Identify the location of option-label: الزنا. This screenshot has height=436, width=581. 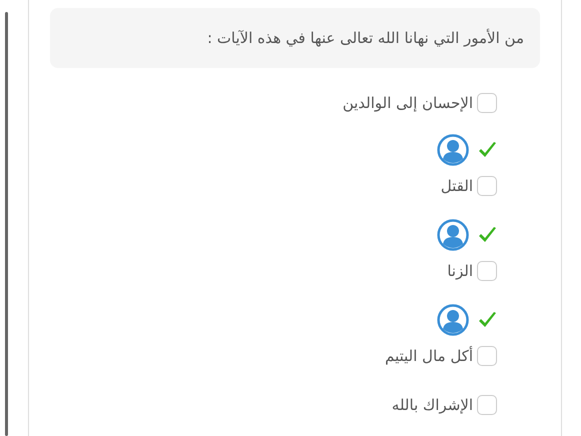
(460, 271).